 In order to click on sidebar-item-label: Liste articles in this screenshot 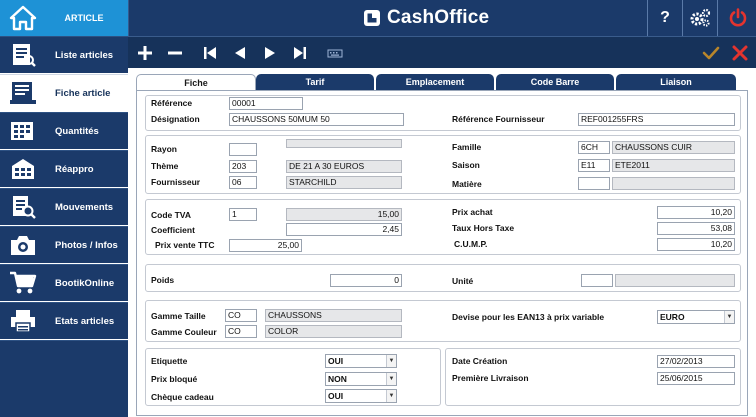, I will do `click(84, 55)`.